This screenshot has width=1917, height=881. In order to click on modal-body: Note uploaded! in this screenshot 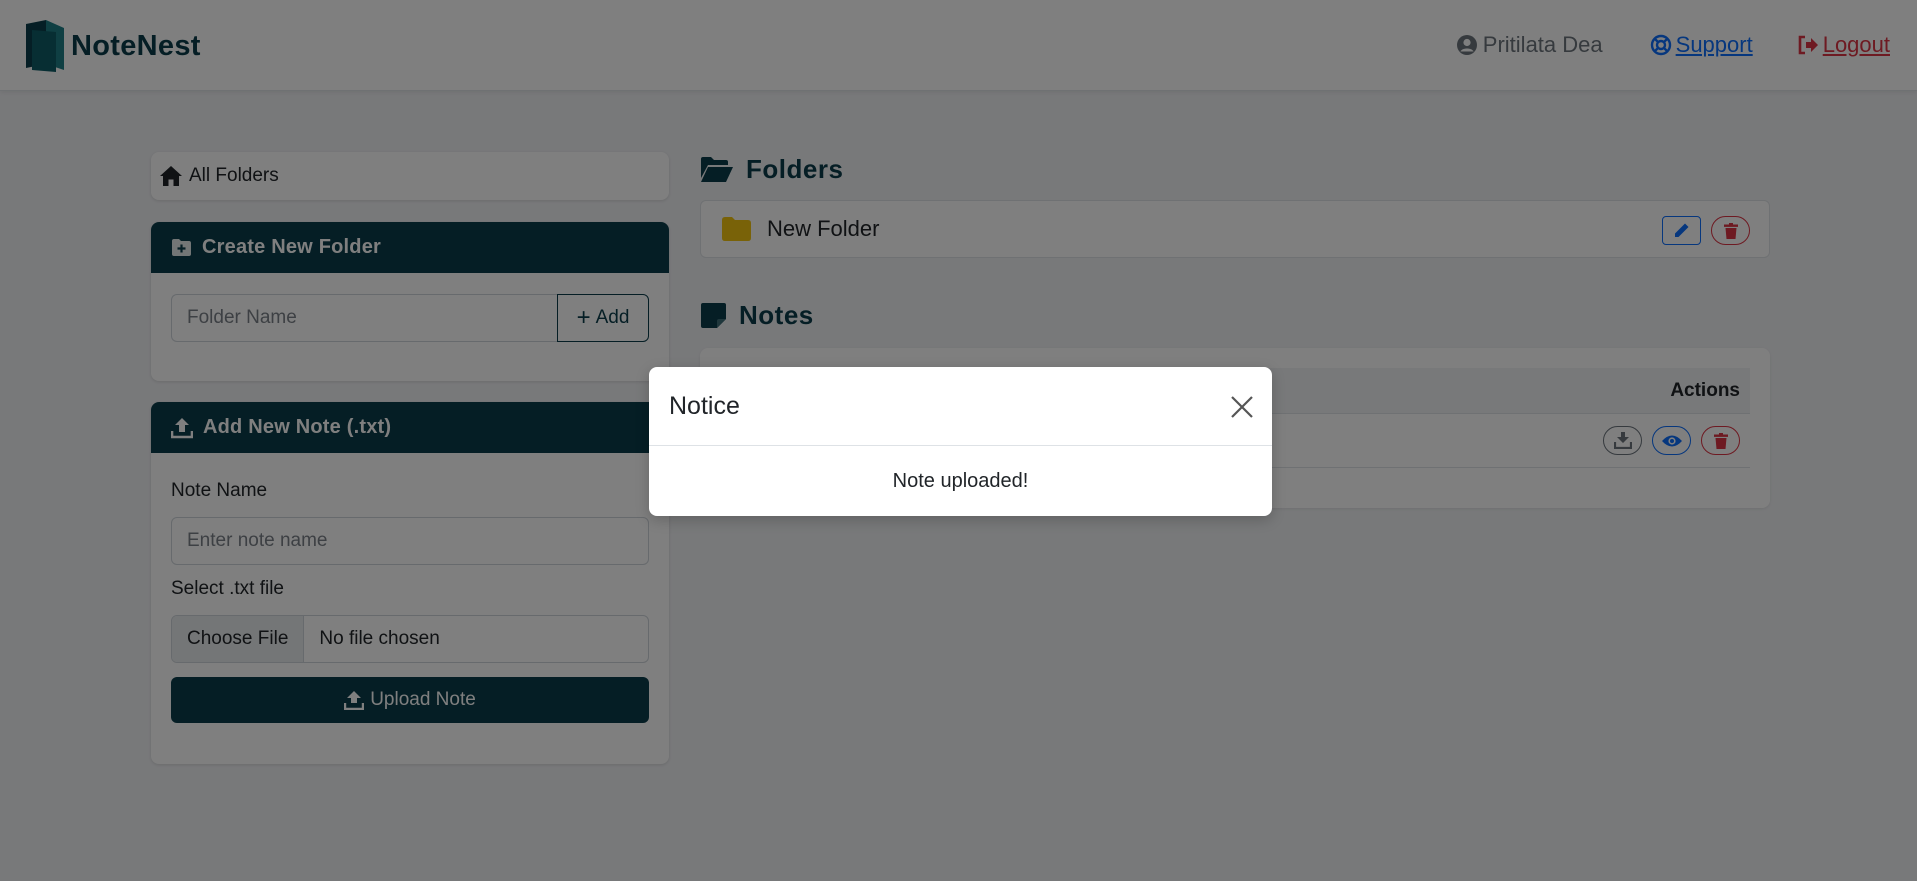, I will do `click(960, 481)`.